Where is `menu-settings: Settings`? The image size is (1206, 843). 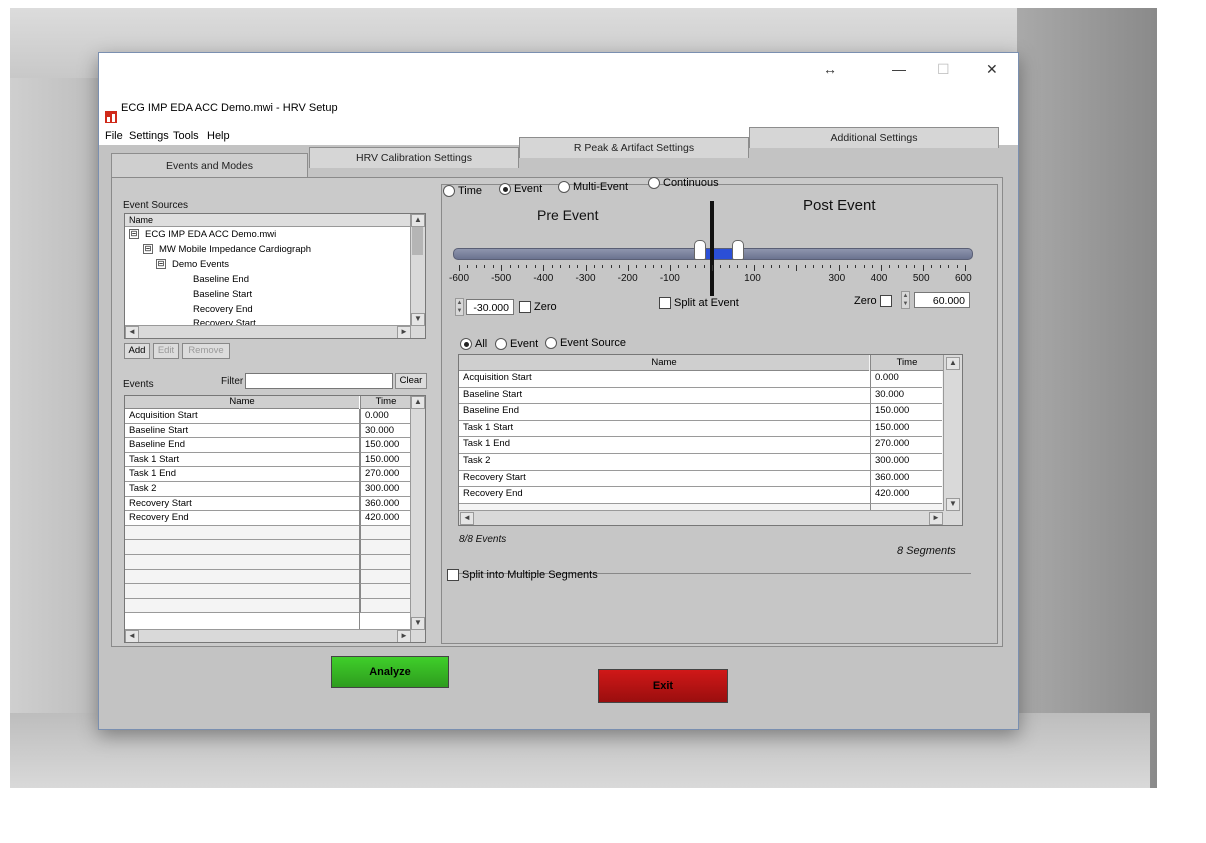 menu-settings: Settings is located at coordinates (149, 136).